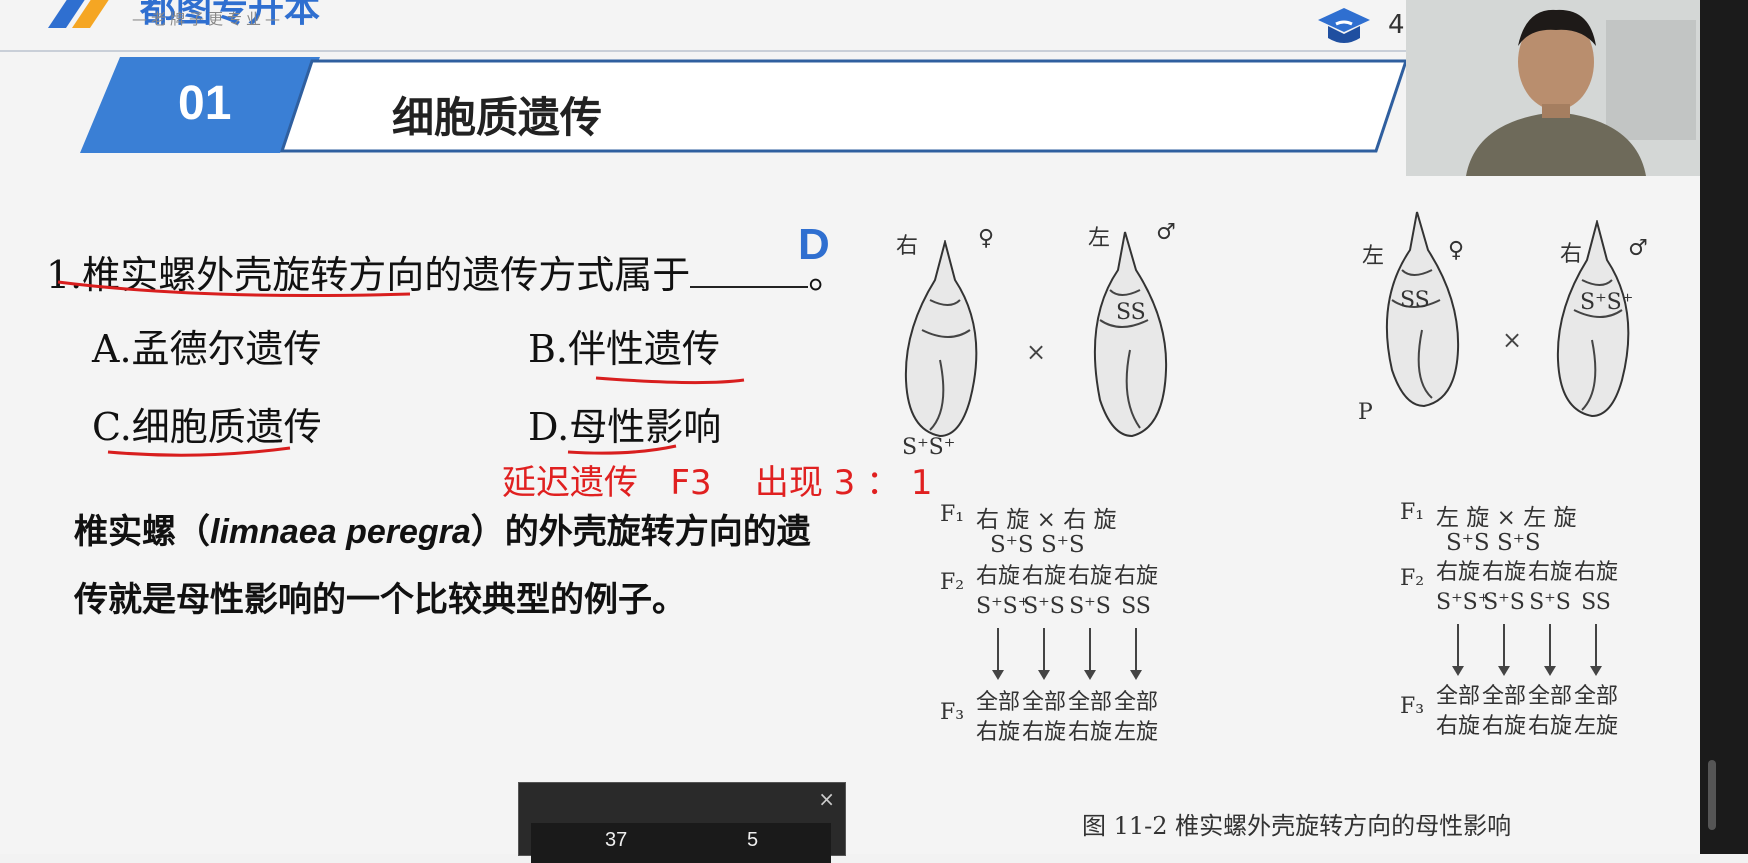 The height and width of the screenshot is (863, 1748). I want to click on right-f3-label: F₃, so click(1412, 706).